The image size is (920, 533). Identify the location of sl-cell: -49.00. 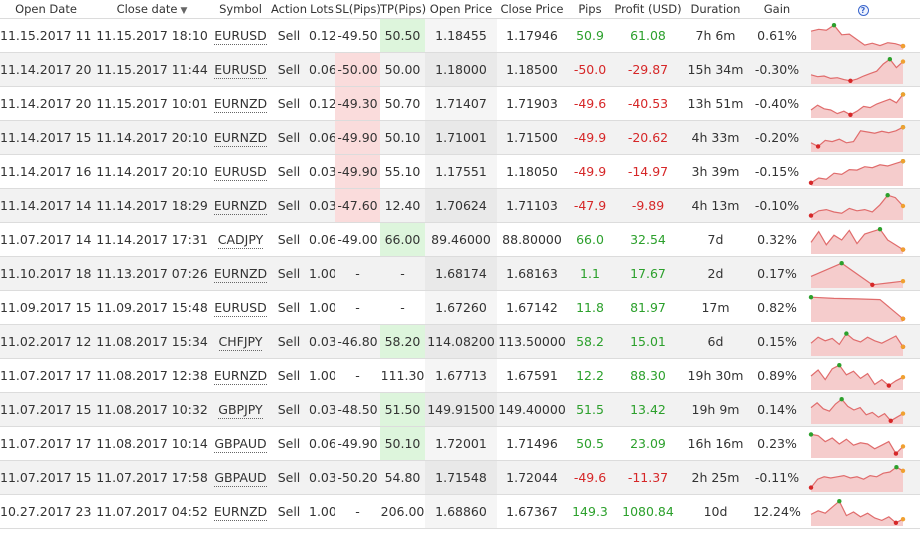
(357, 239).